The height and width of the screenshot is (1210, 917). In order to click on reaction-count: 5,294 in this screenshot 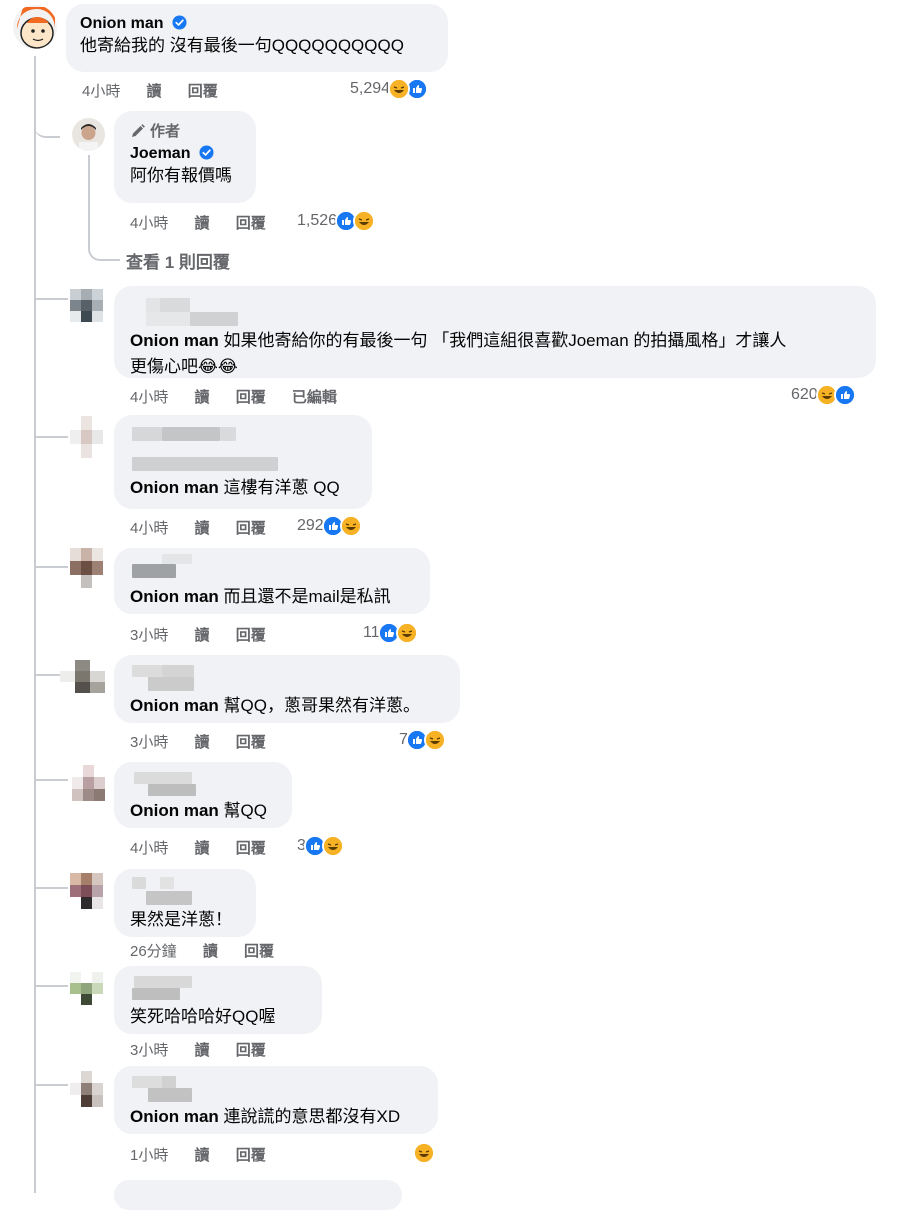, I will do `click(370, 88)`.